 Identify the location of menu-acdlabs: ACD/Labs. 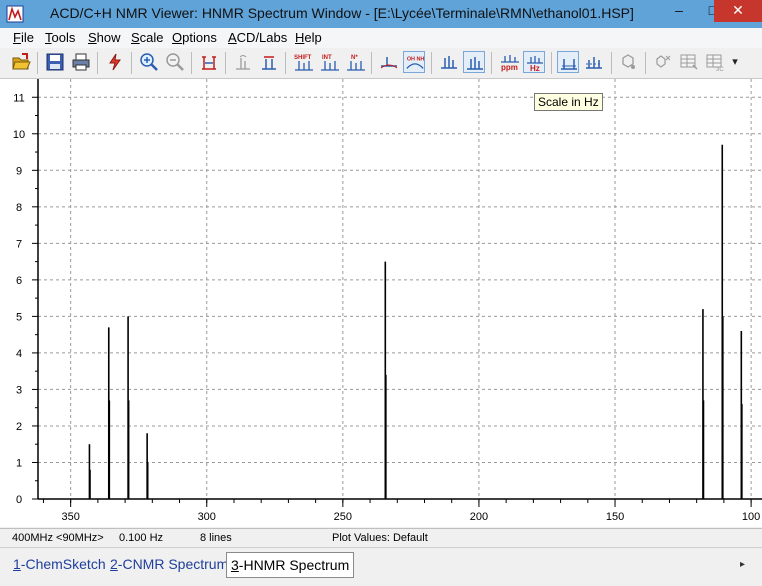
(257, 37).